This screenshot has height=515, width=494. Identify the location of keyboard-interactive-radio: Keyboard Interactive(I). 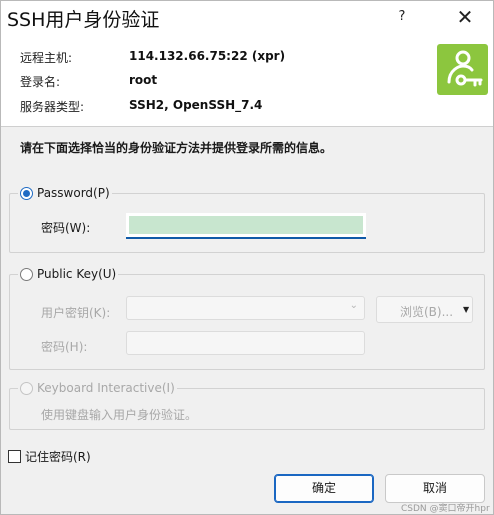
(97, 388).